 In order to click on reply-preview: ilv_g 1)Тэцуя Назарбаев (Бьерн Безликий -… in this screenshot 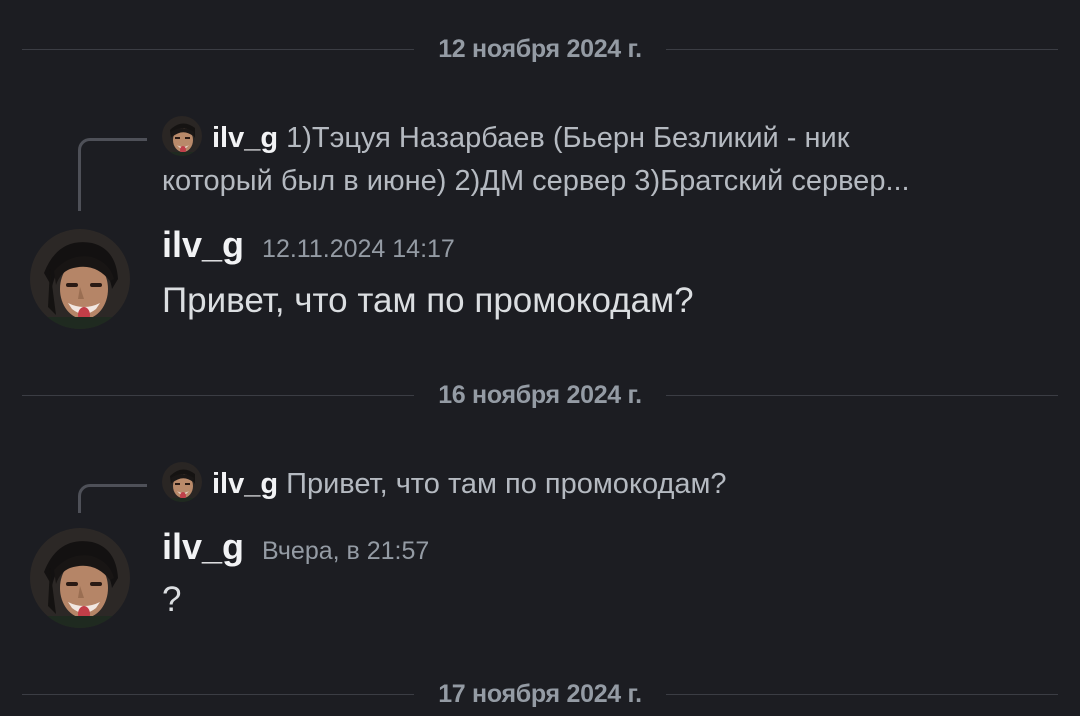, I will do `click(536, 159)`.